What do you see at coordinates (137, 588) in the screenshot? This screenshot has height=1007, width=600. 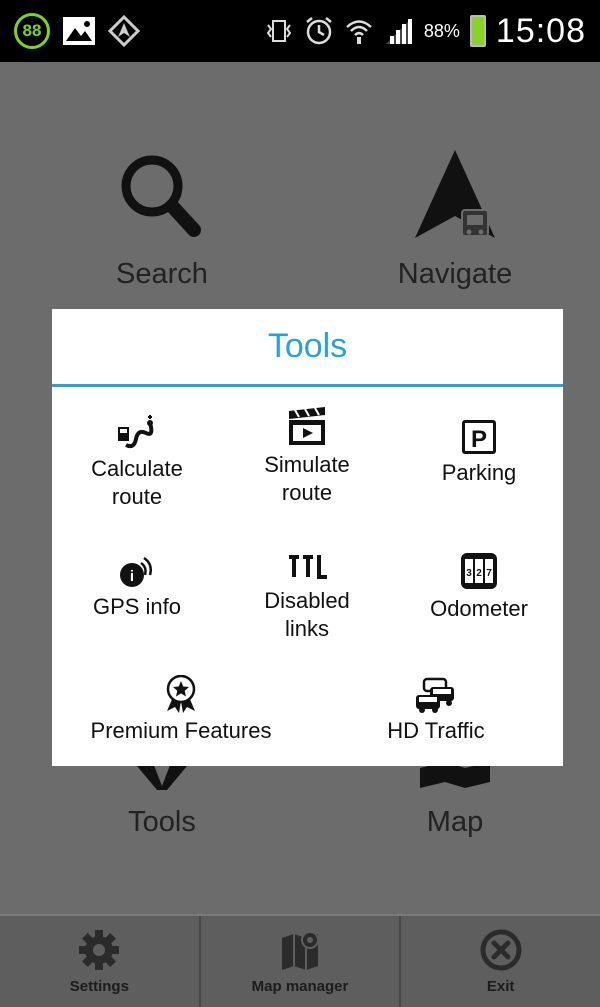 I see `gps-info-item: i GPS info` at bounding box center [137, 588].